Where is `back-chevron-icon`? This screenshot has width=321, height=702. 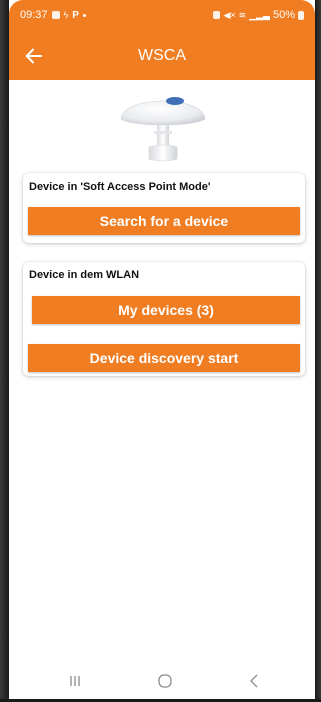 back-chevron-icon is located at coordinates (255, 681).